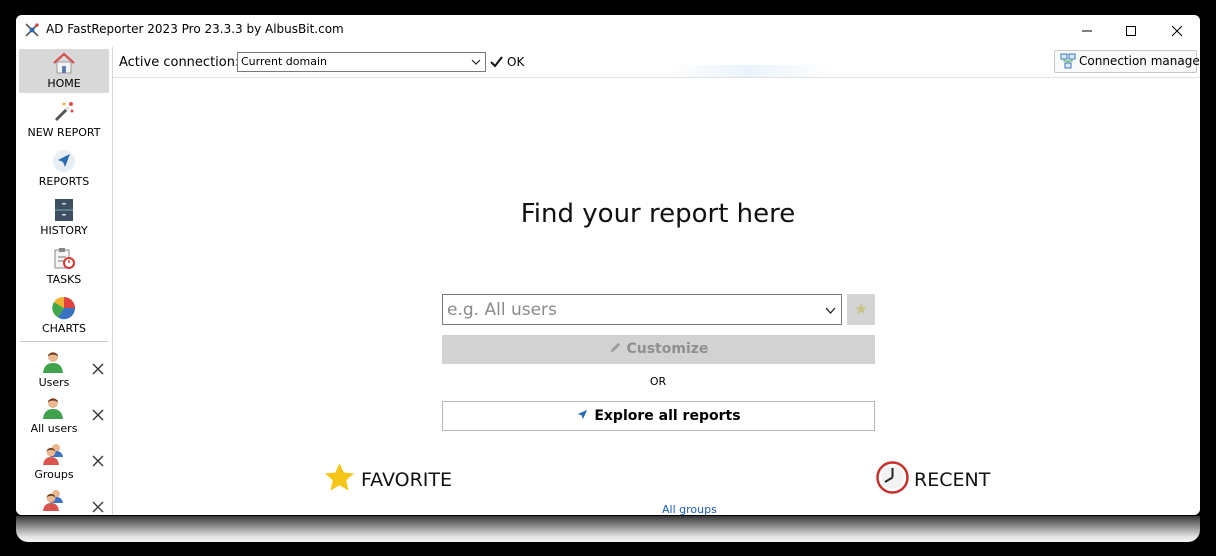  Describe the element at coordinates (64, 502) in the screenshot. I see `recent-report-item` at that location.